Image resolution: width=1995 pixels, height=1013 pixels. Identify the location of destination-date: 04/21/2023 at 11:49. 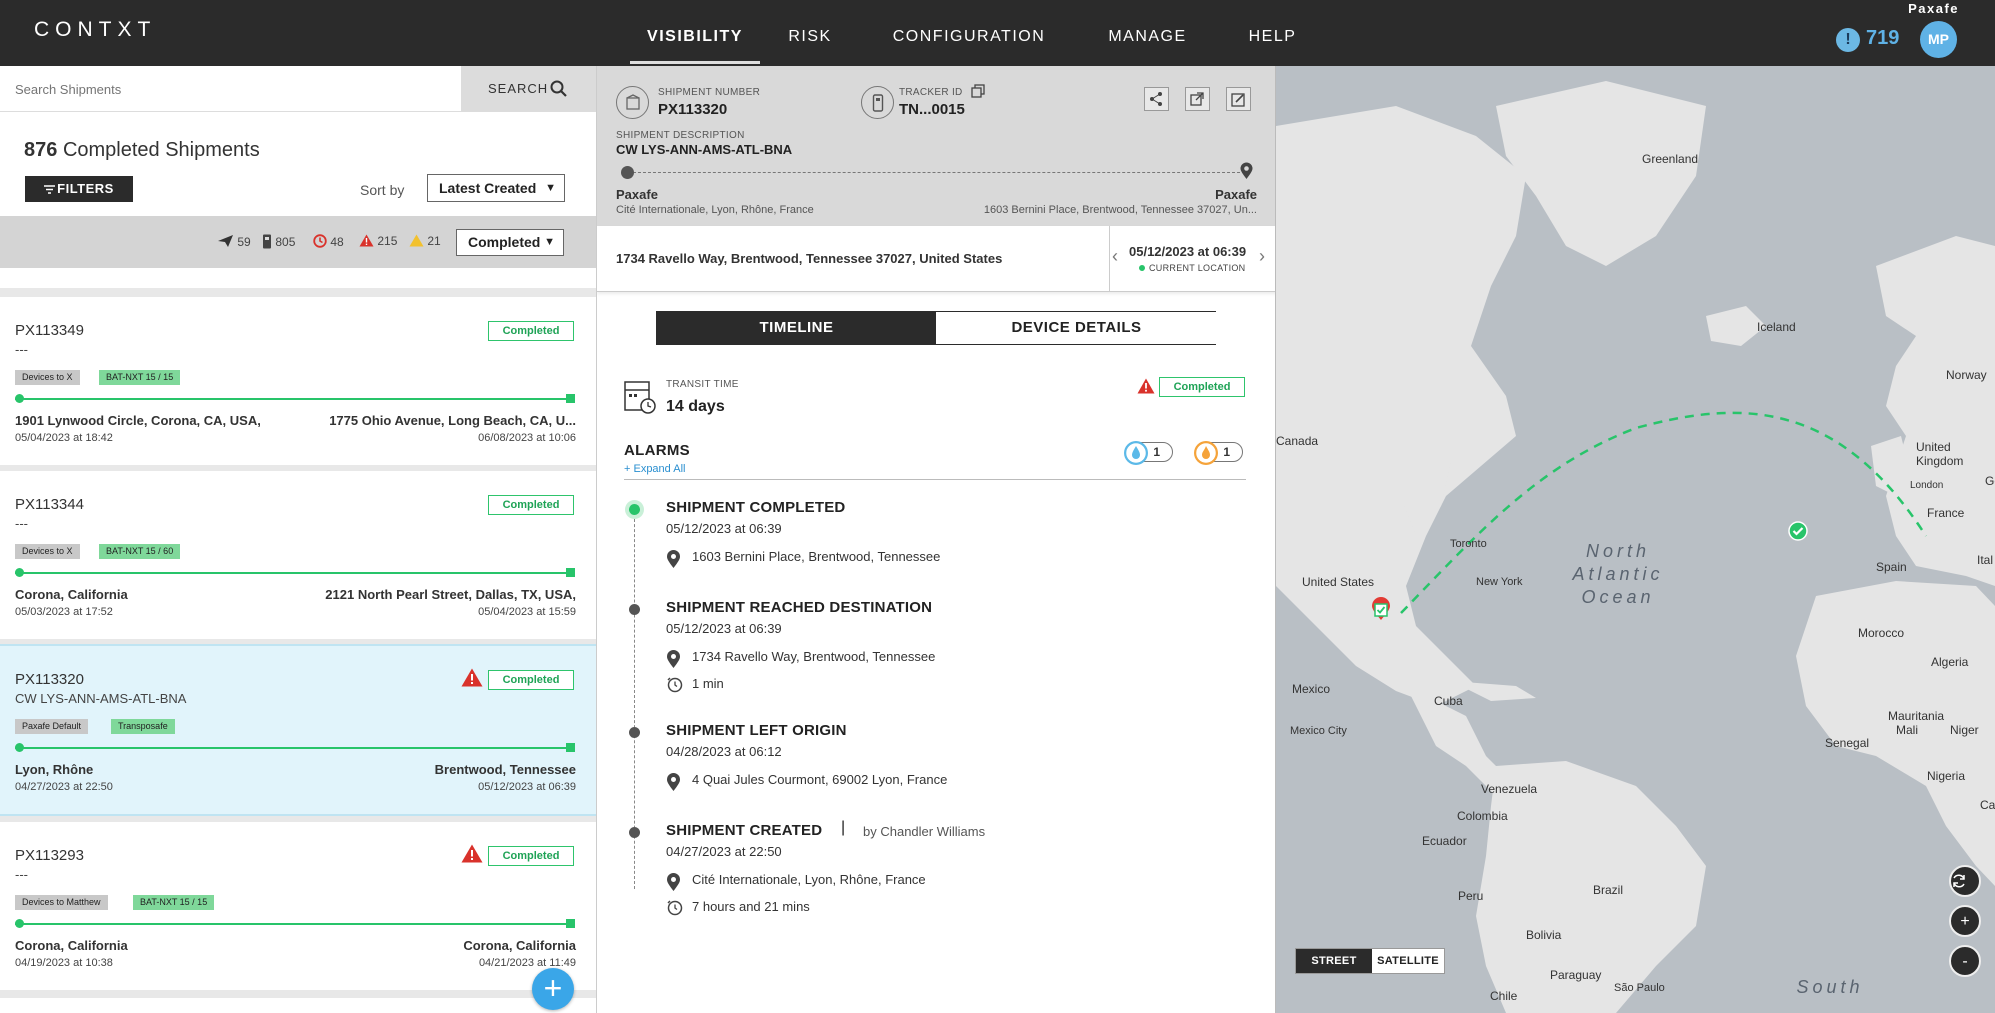
(527, 963).